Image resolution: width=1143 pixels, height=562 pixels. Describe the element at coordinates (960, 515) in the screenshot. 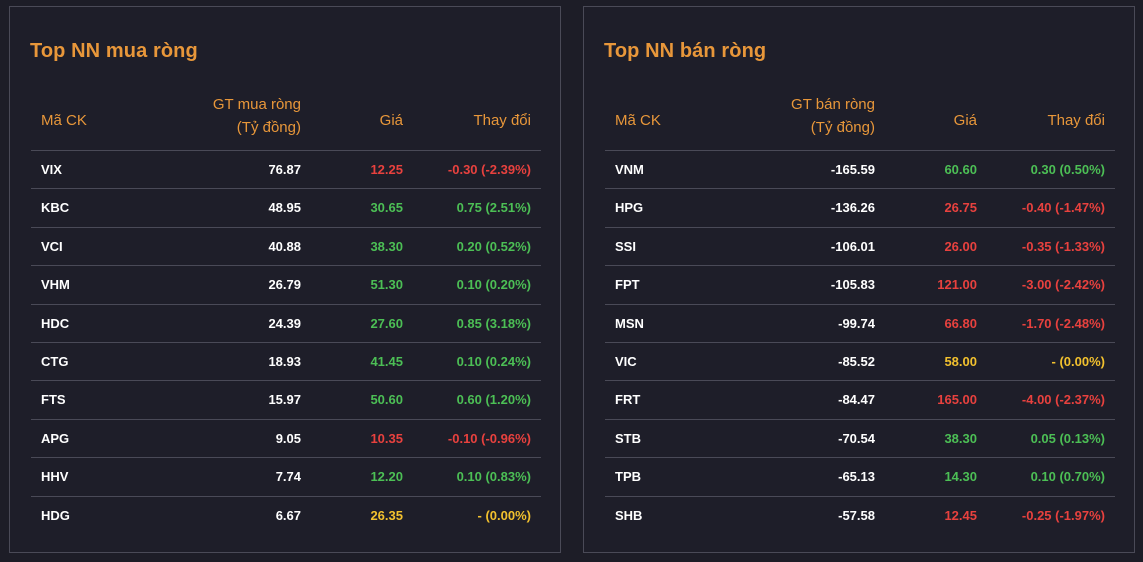

I see `price-cell: 12.45` at that location.